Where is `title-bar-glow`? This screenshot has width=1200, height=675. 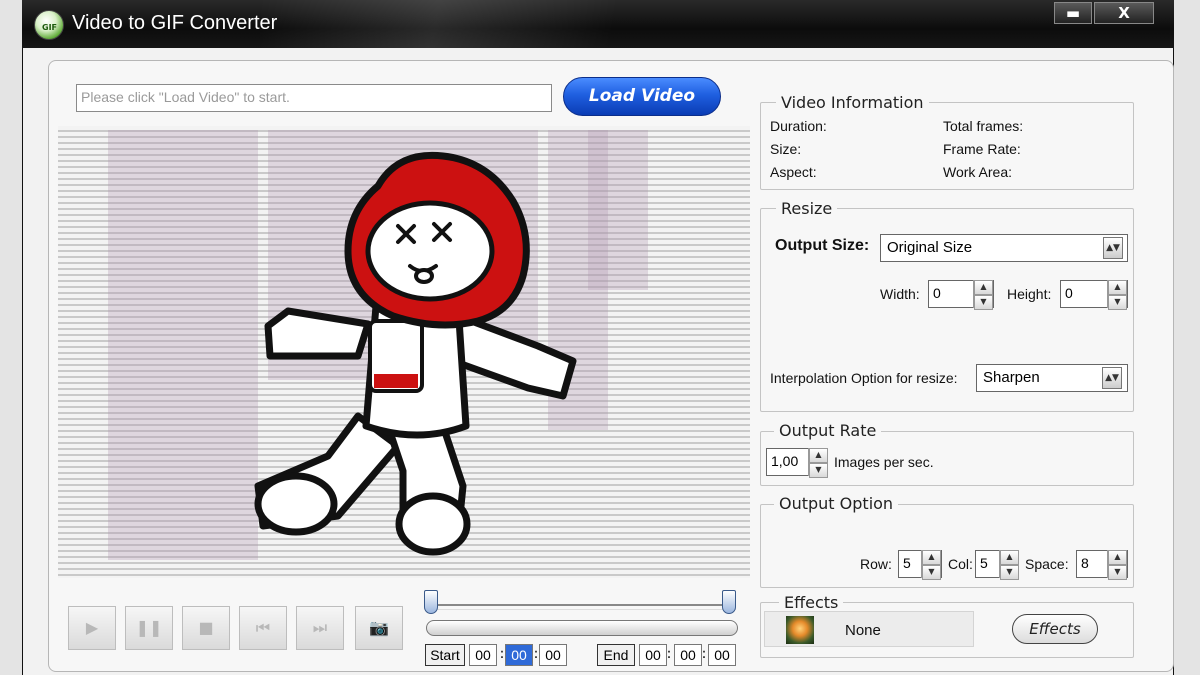 title-bar-glow is located at coordinates (480, 24).